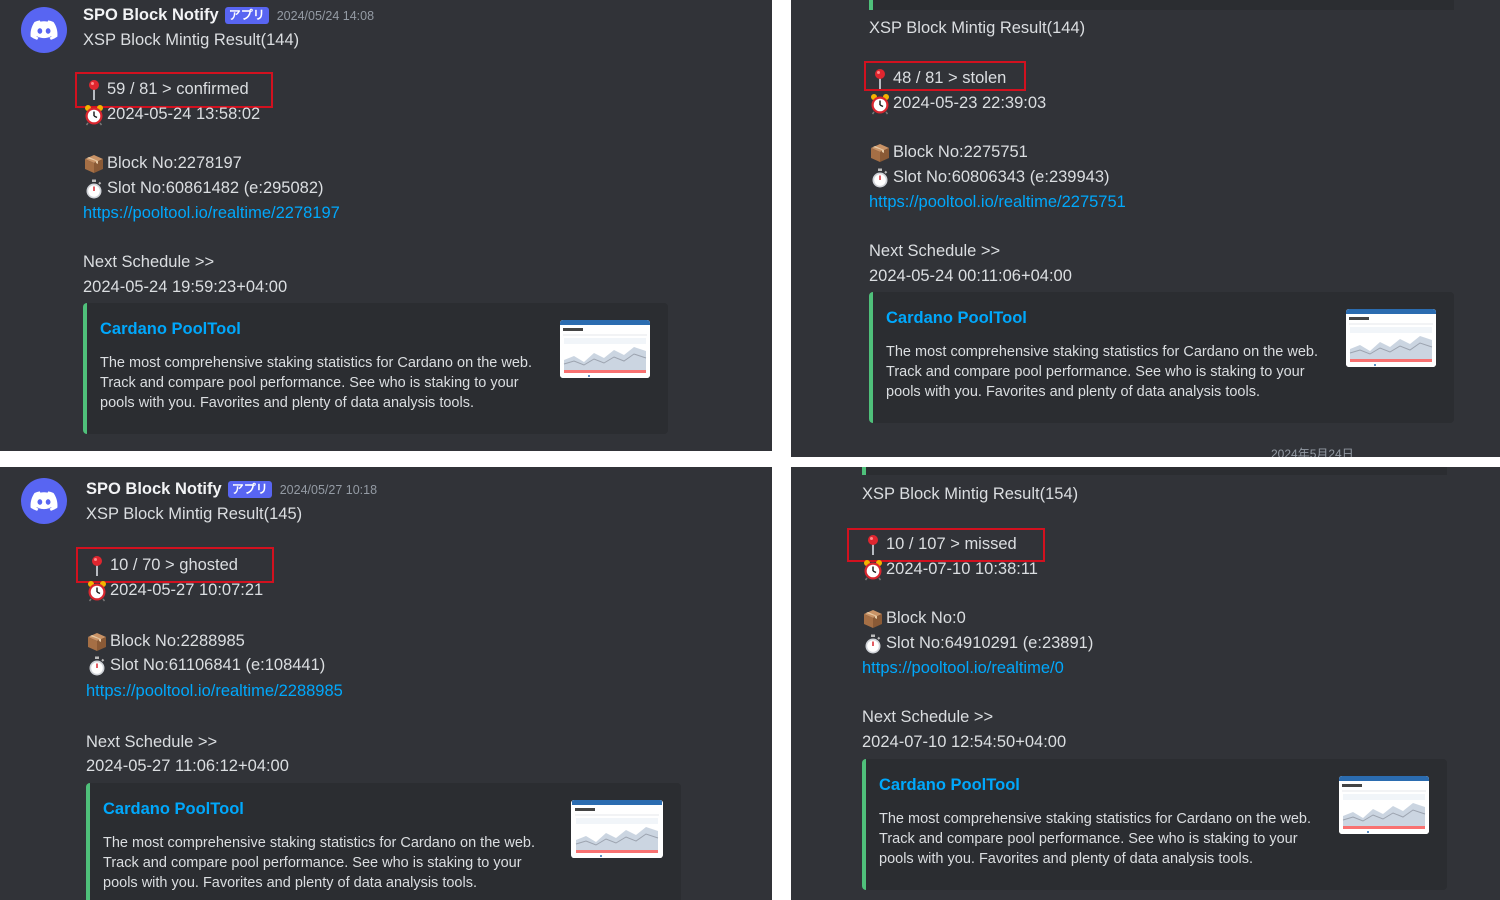 This screenshot has width=1500, height=900. I want to click on status-text: 10 / 107 > missed, so click(951, 544).